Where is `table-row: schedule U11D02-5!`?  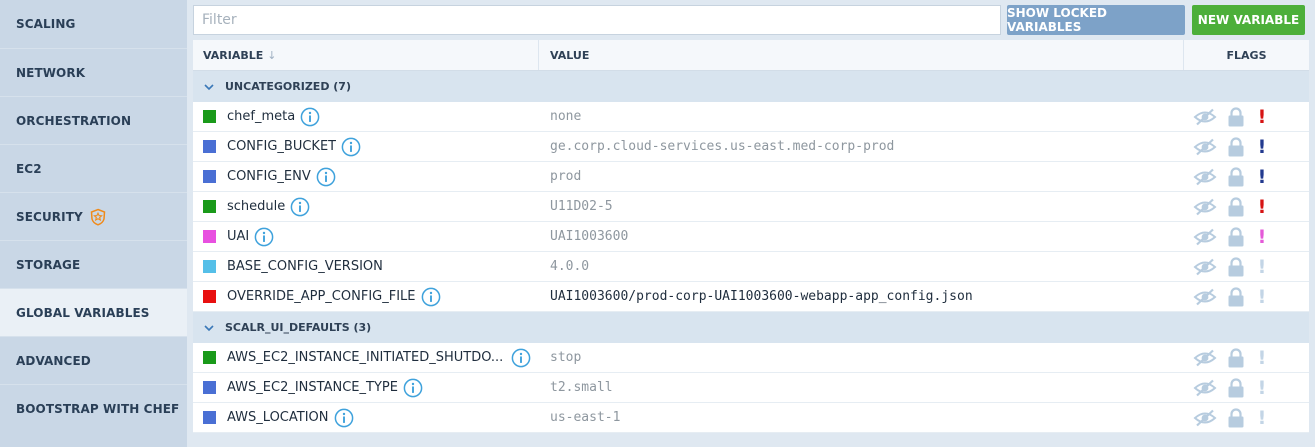
table-row: schedule U11D02-5! is located at coordinates (751, 207).